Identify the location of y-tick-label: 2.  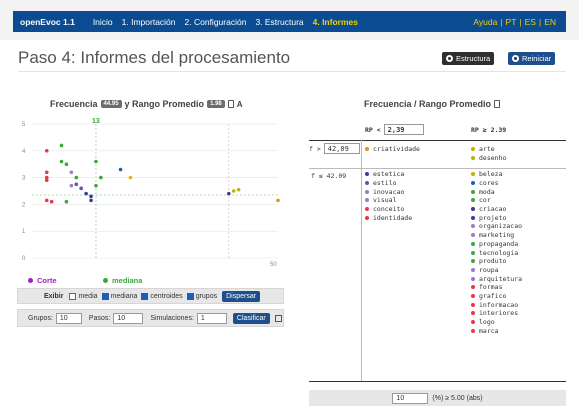
(24, 205).